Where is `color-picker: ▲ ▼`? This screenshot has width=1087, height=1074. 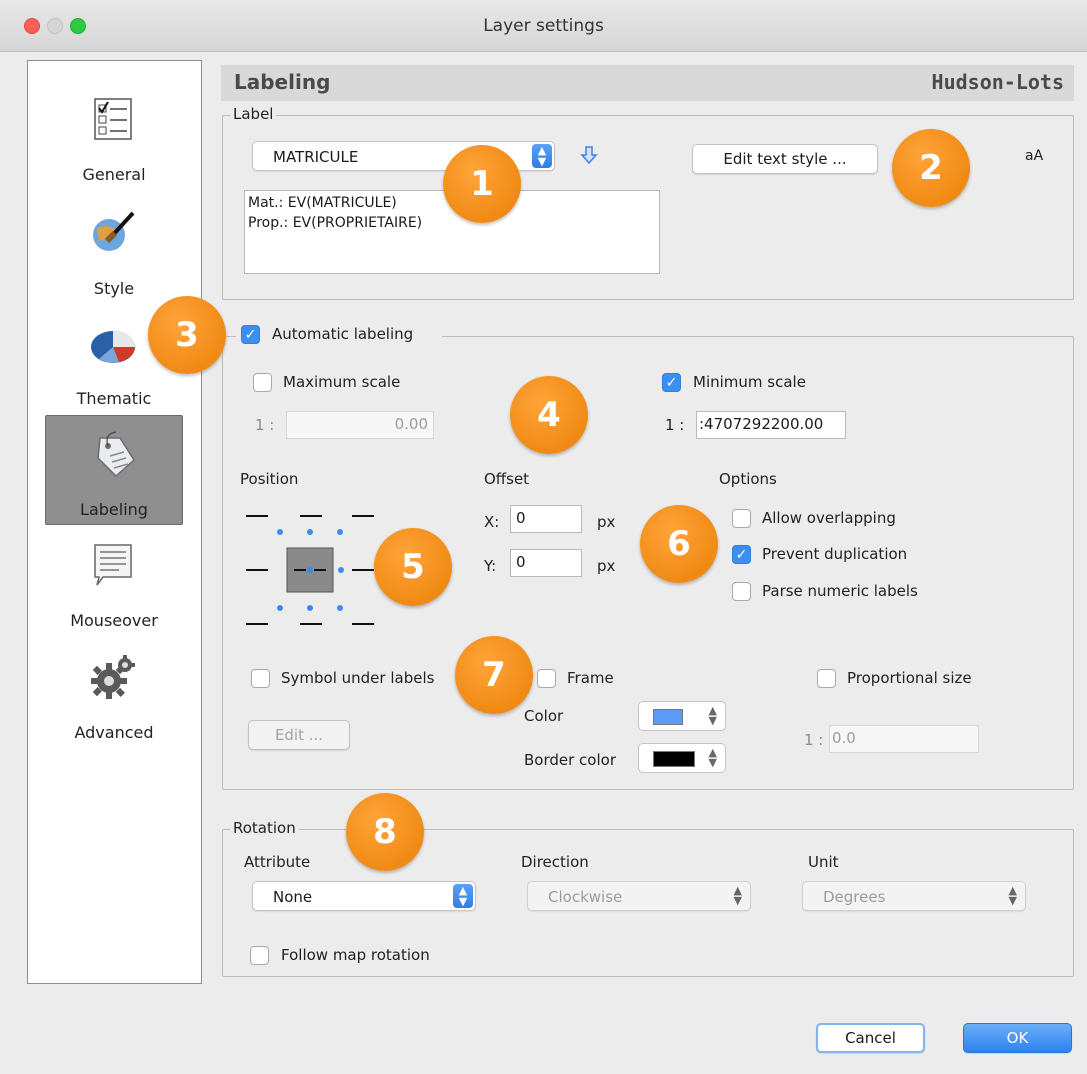
color-picker: ▲ ▼ is located at coordinates (682, 716).